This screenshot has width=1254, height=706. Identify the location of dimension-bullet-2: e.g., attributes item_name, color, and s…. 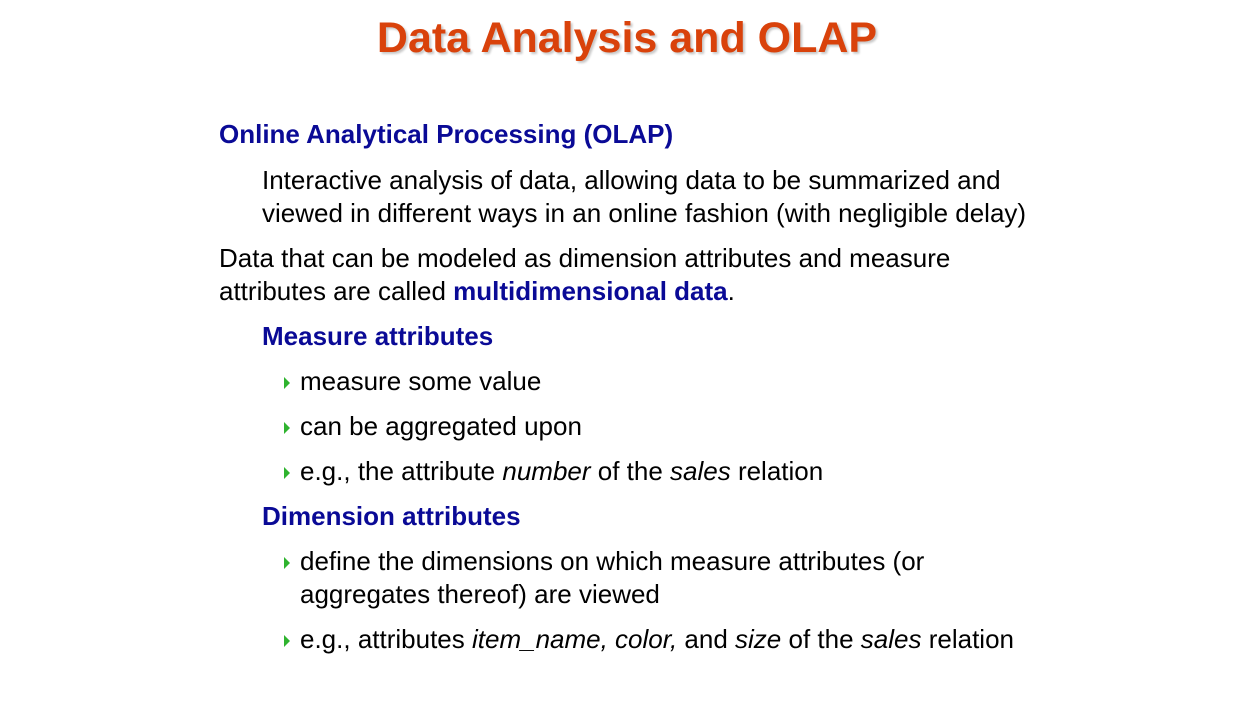
(669, 639).